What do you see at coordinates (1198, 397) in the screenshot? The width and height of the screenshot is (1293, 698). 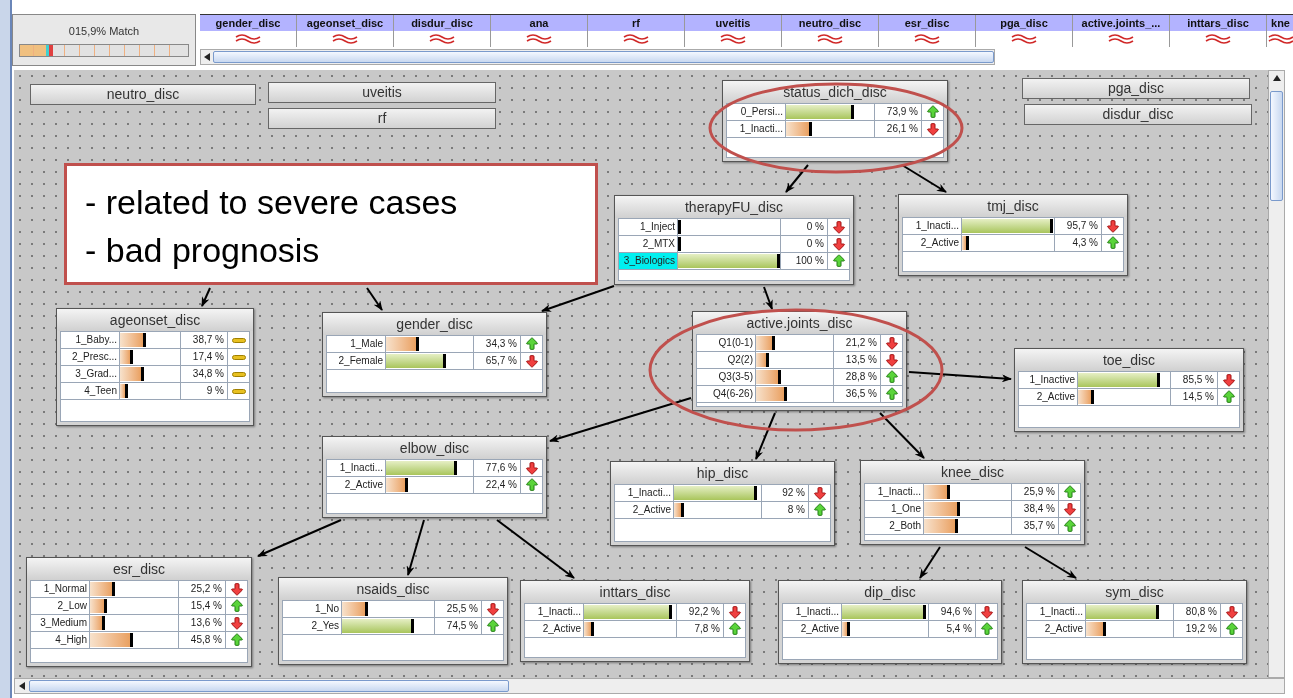 I see `probability-value: 14,5 %` at bounding box center [1198, 397].